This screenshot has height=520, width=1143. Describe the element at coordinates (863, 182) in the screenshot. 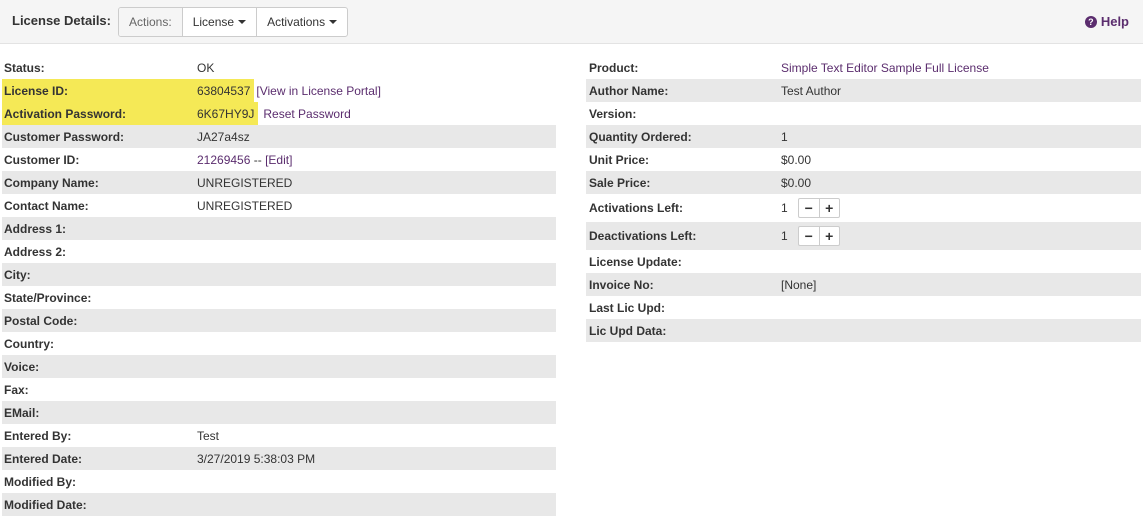

I see `sale-price-row: Sale Price: $0.00` at that location.